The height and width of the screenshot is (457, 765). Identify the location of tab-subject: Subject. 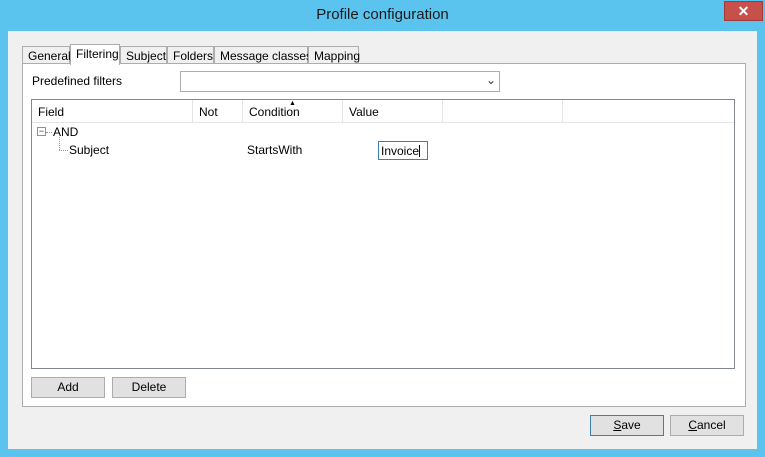
(143, 55).